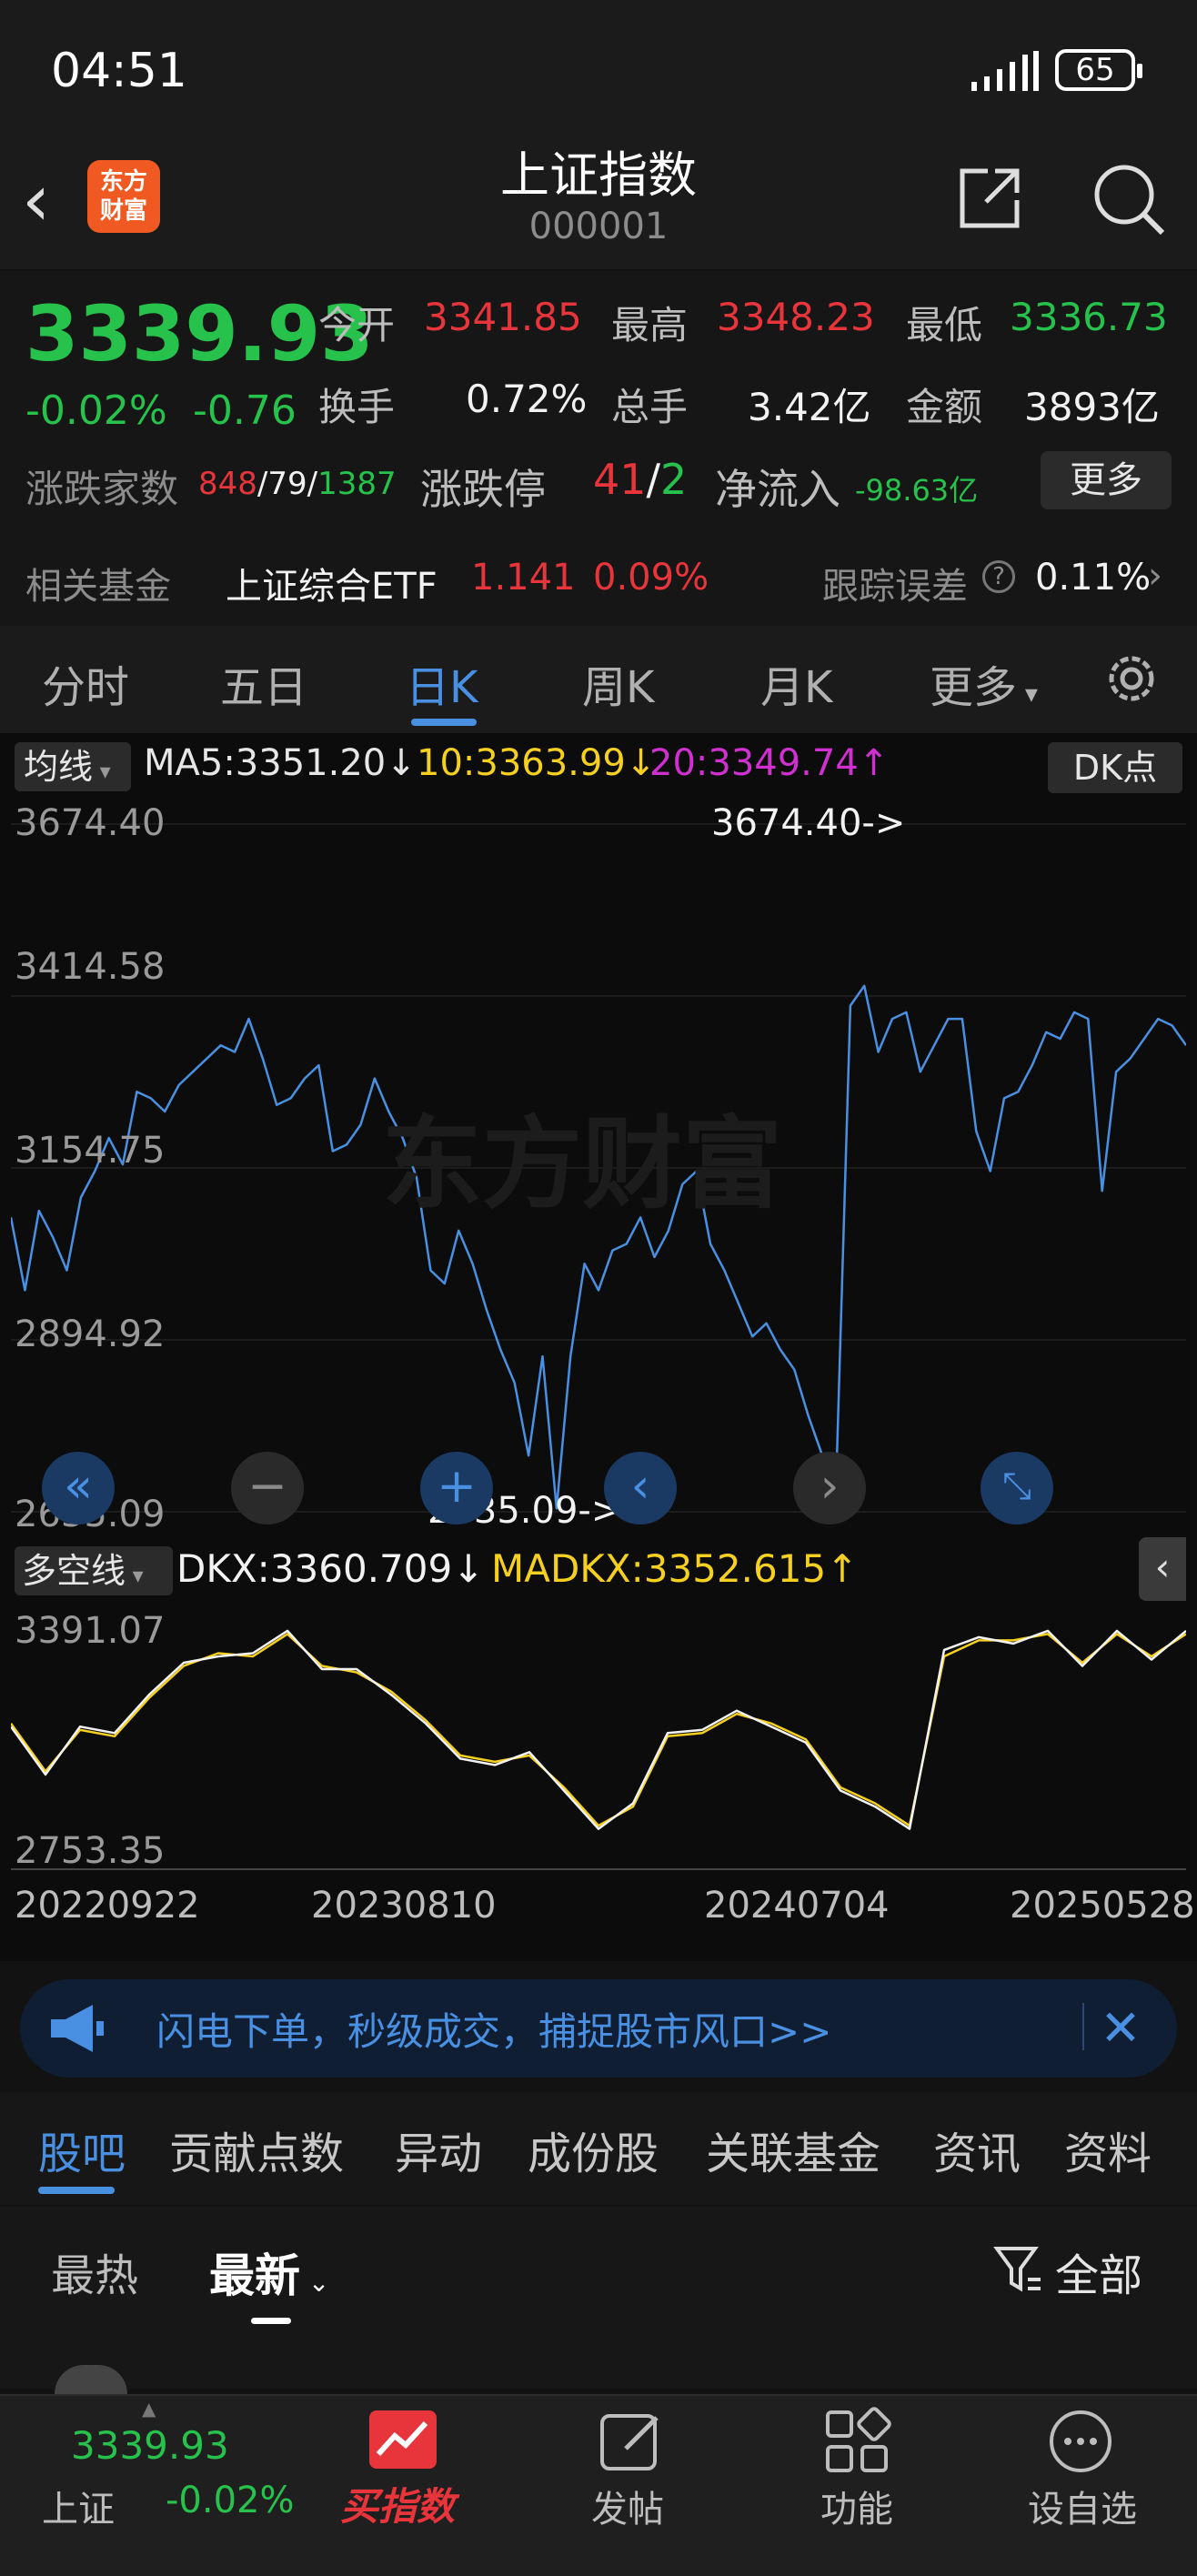  I want to click on amount-label: 金额, so click(944, 407).